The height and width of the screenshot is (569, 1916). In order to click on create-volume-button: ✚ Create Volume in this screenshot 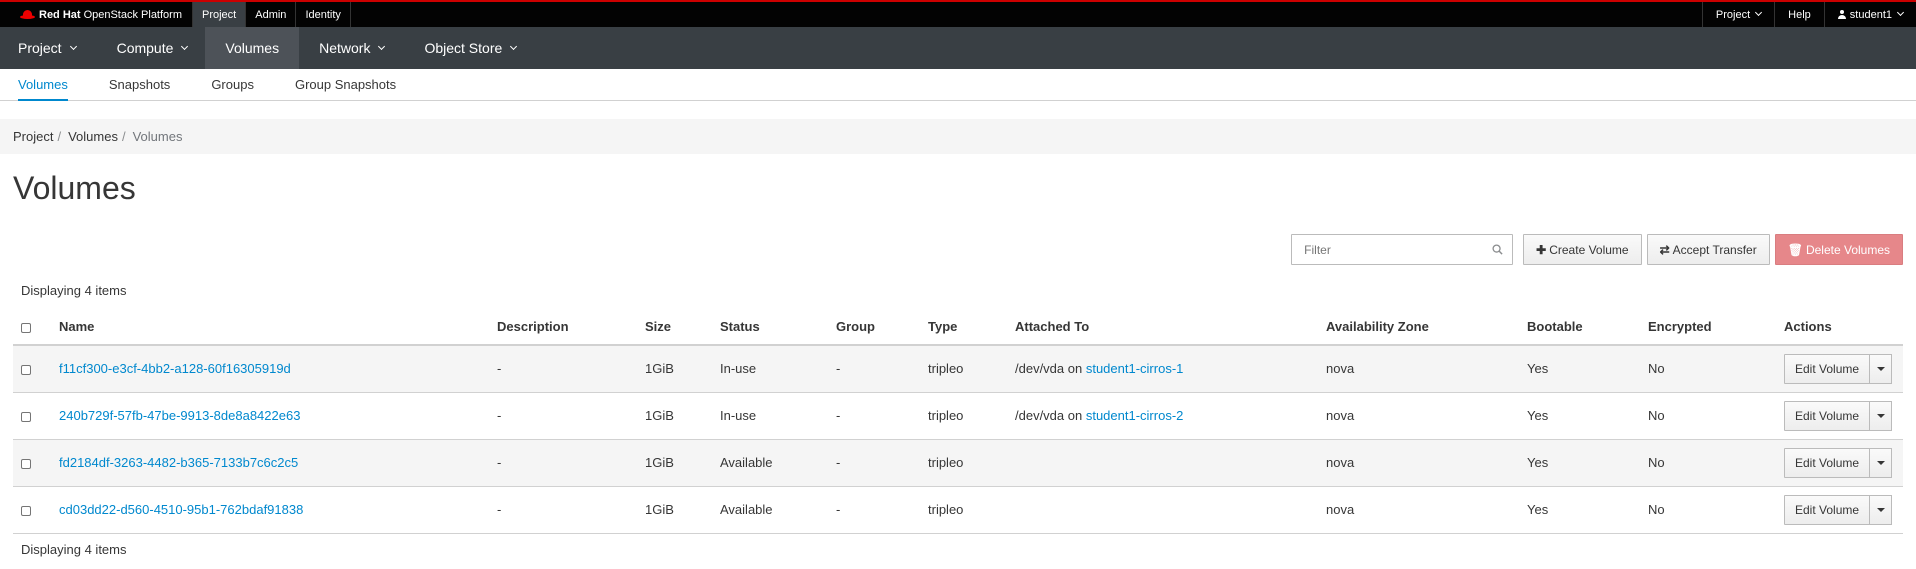, I will do `click(1582, 249)`.